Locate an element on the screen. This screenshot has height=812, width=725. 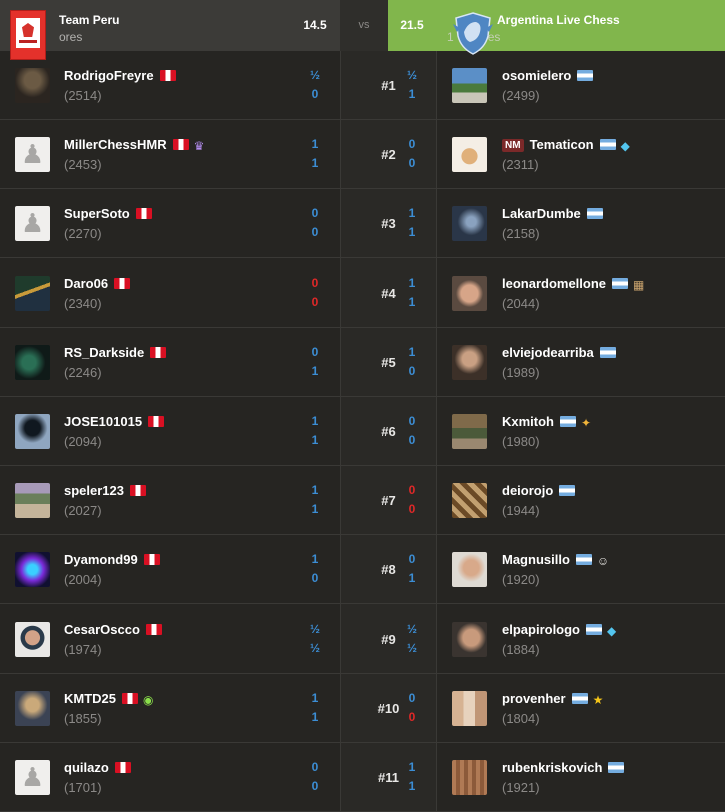
left-player-name: quilazo is located at coordinates (97, 767).